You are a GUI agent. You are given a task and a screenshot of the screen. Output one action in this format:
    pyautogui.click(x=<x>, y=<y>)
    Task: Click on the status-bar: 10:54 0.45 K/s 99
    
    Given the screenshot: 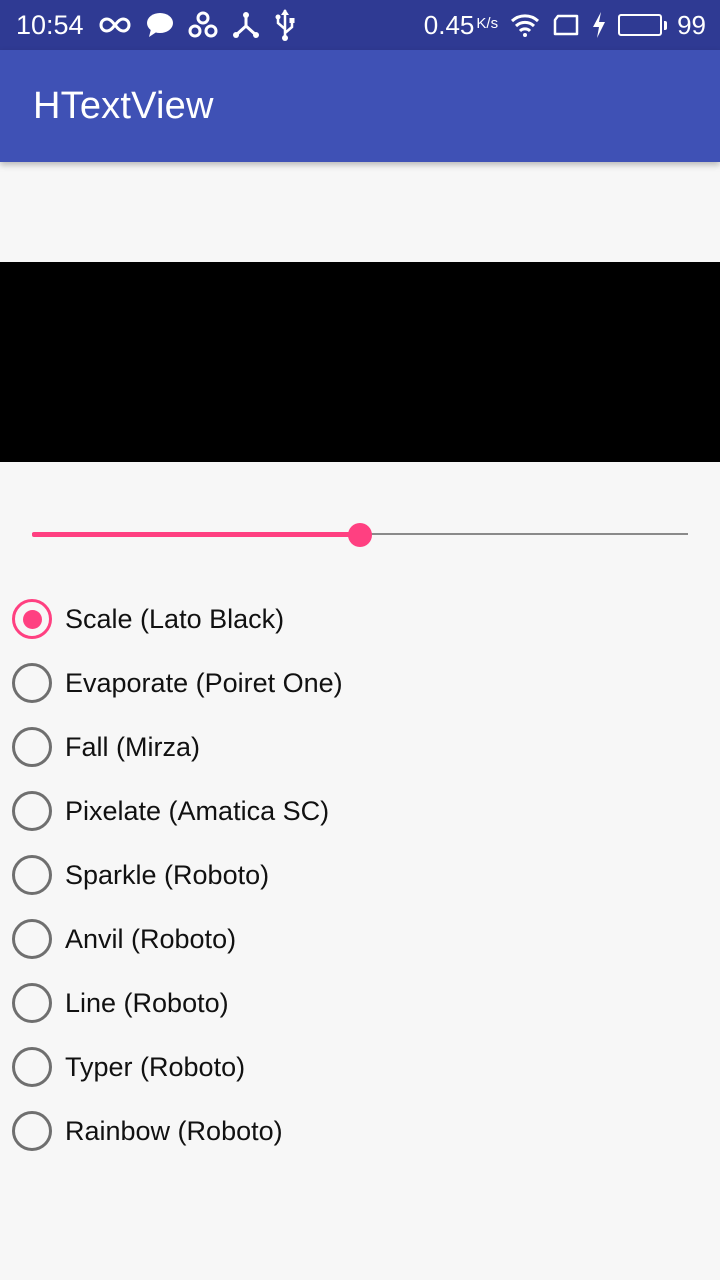 What is the action you would take?
    pyautogui.click(x=360, y=25)
    